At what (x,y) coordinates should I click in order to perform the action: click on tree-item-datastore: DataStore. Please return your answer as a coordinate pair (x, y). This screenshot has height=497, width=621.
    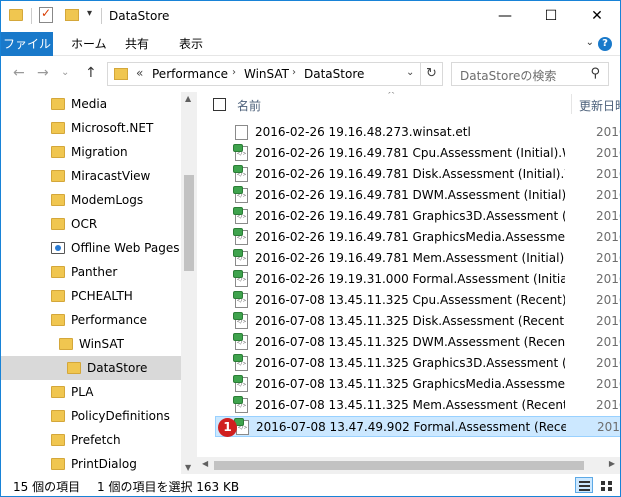
    Looking at the image, I should click on (91, 368).